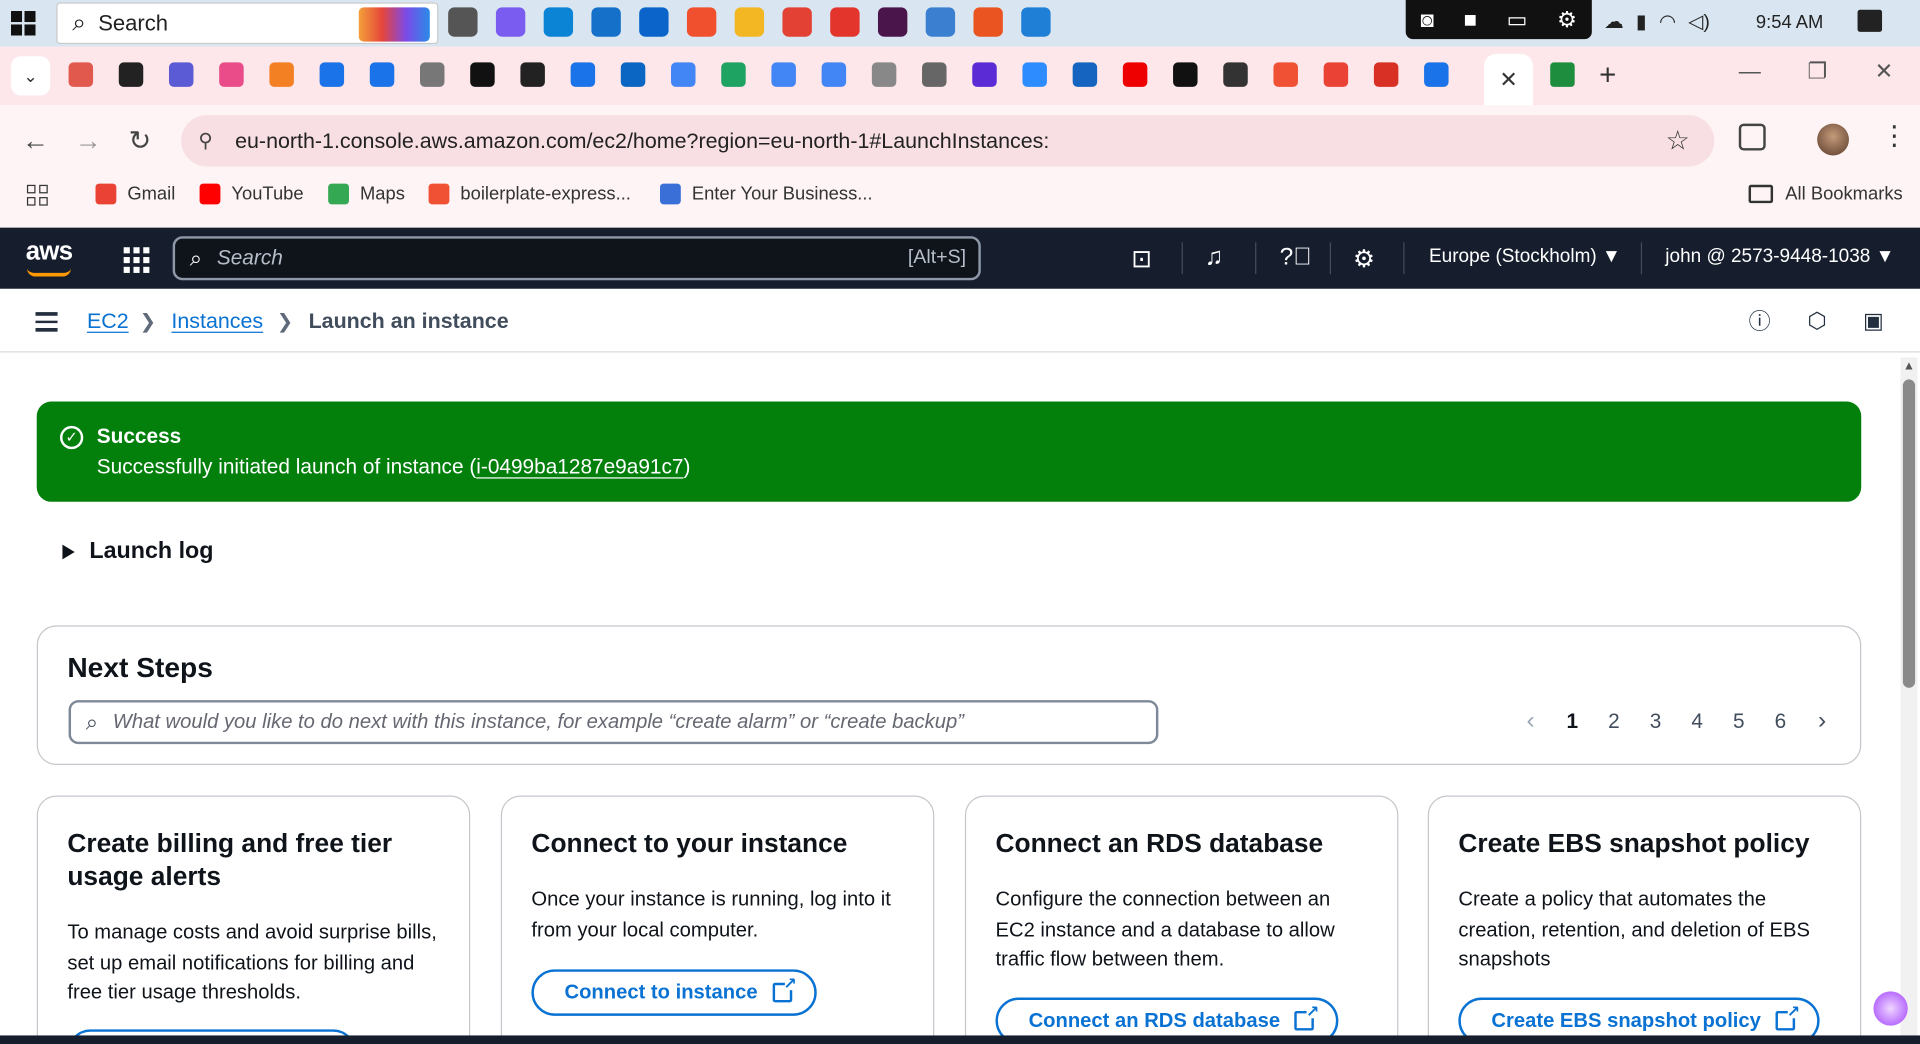 The image size is (1920, 1044). I want to click on tab-search-icon: ⌄, so click(31, 76).